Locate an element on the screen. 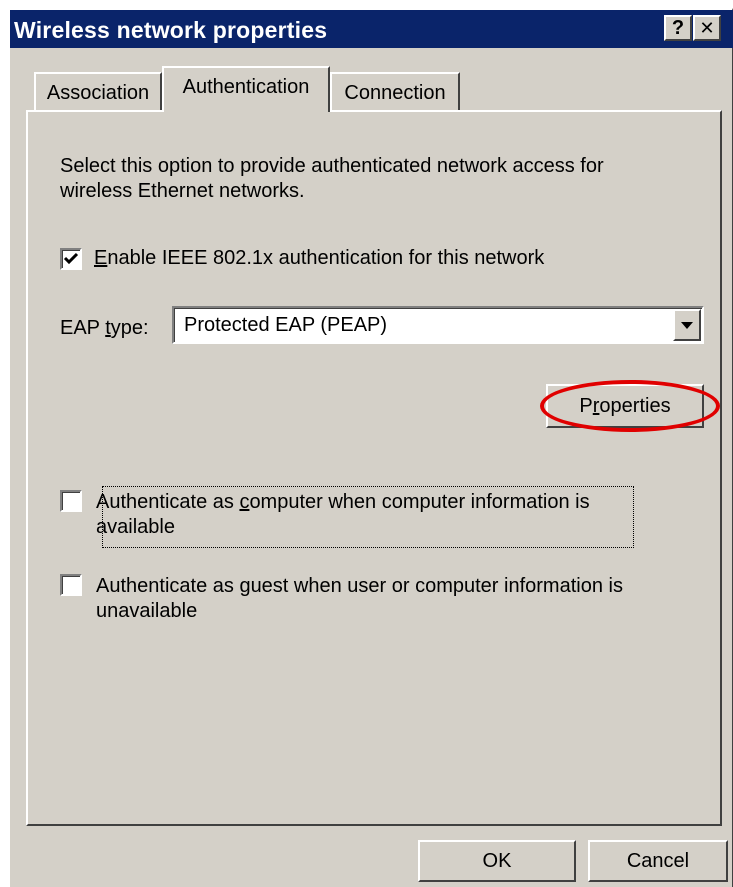 The width and height of the screenshot is (733, 887). enable-8021x-checkbox is located at coordinates (71, 259).